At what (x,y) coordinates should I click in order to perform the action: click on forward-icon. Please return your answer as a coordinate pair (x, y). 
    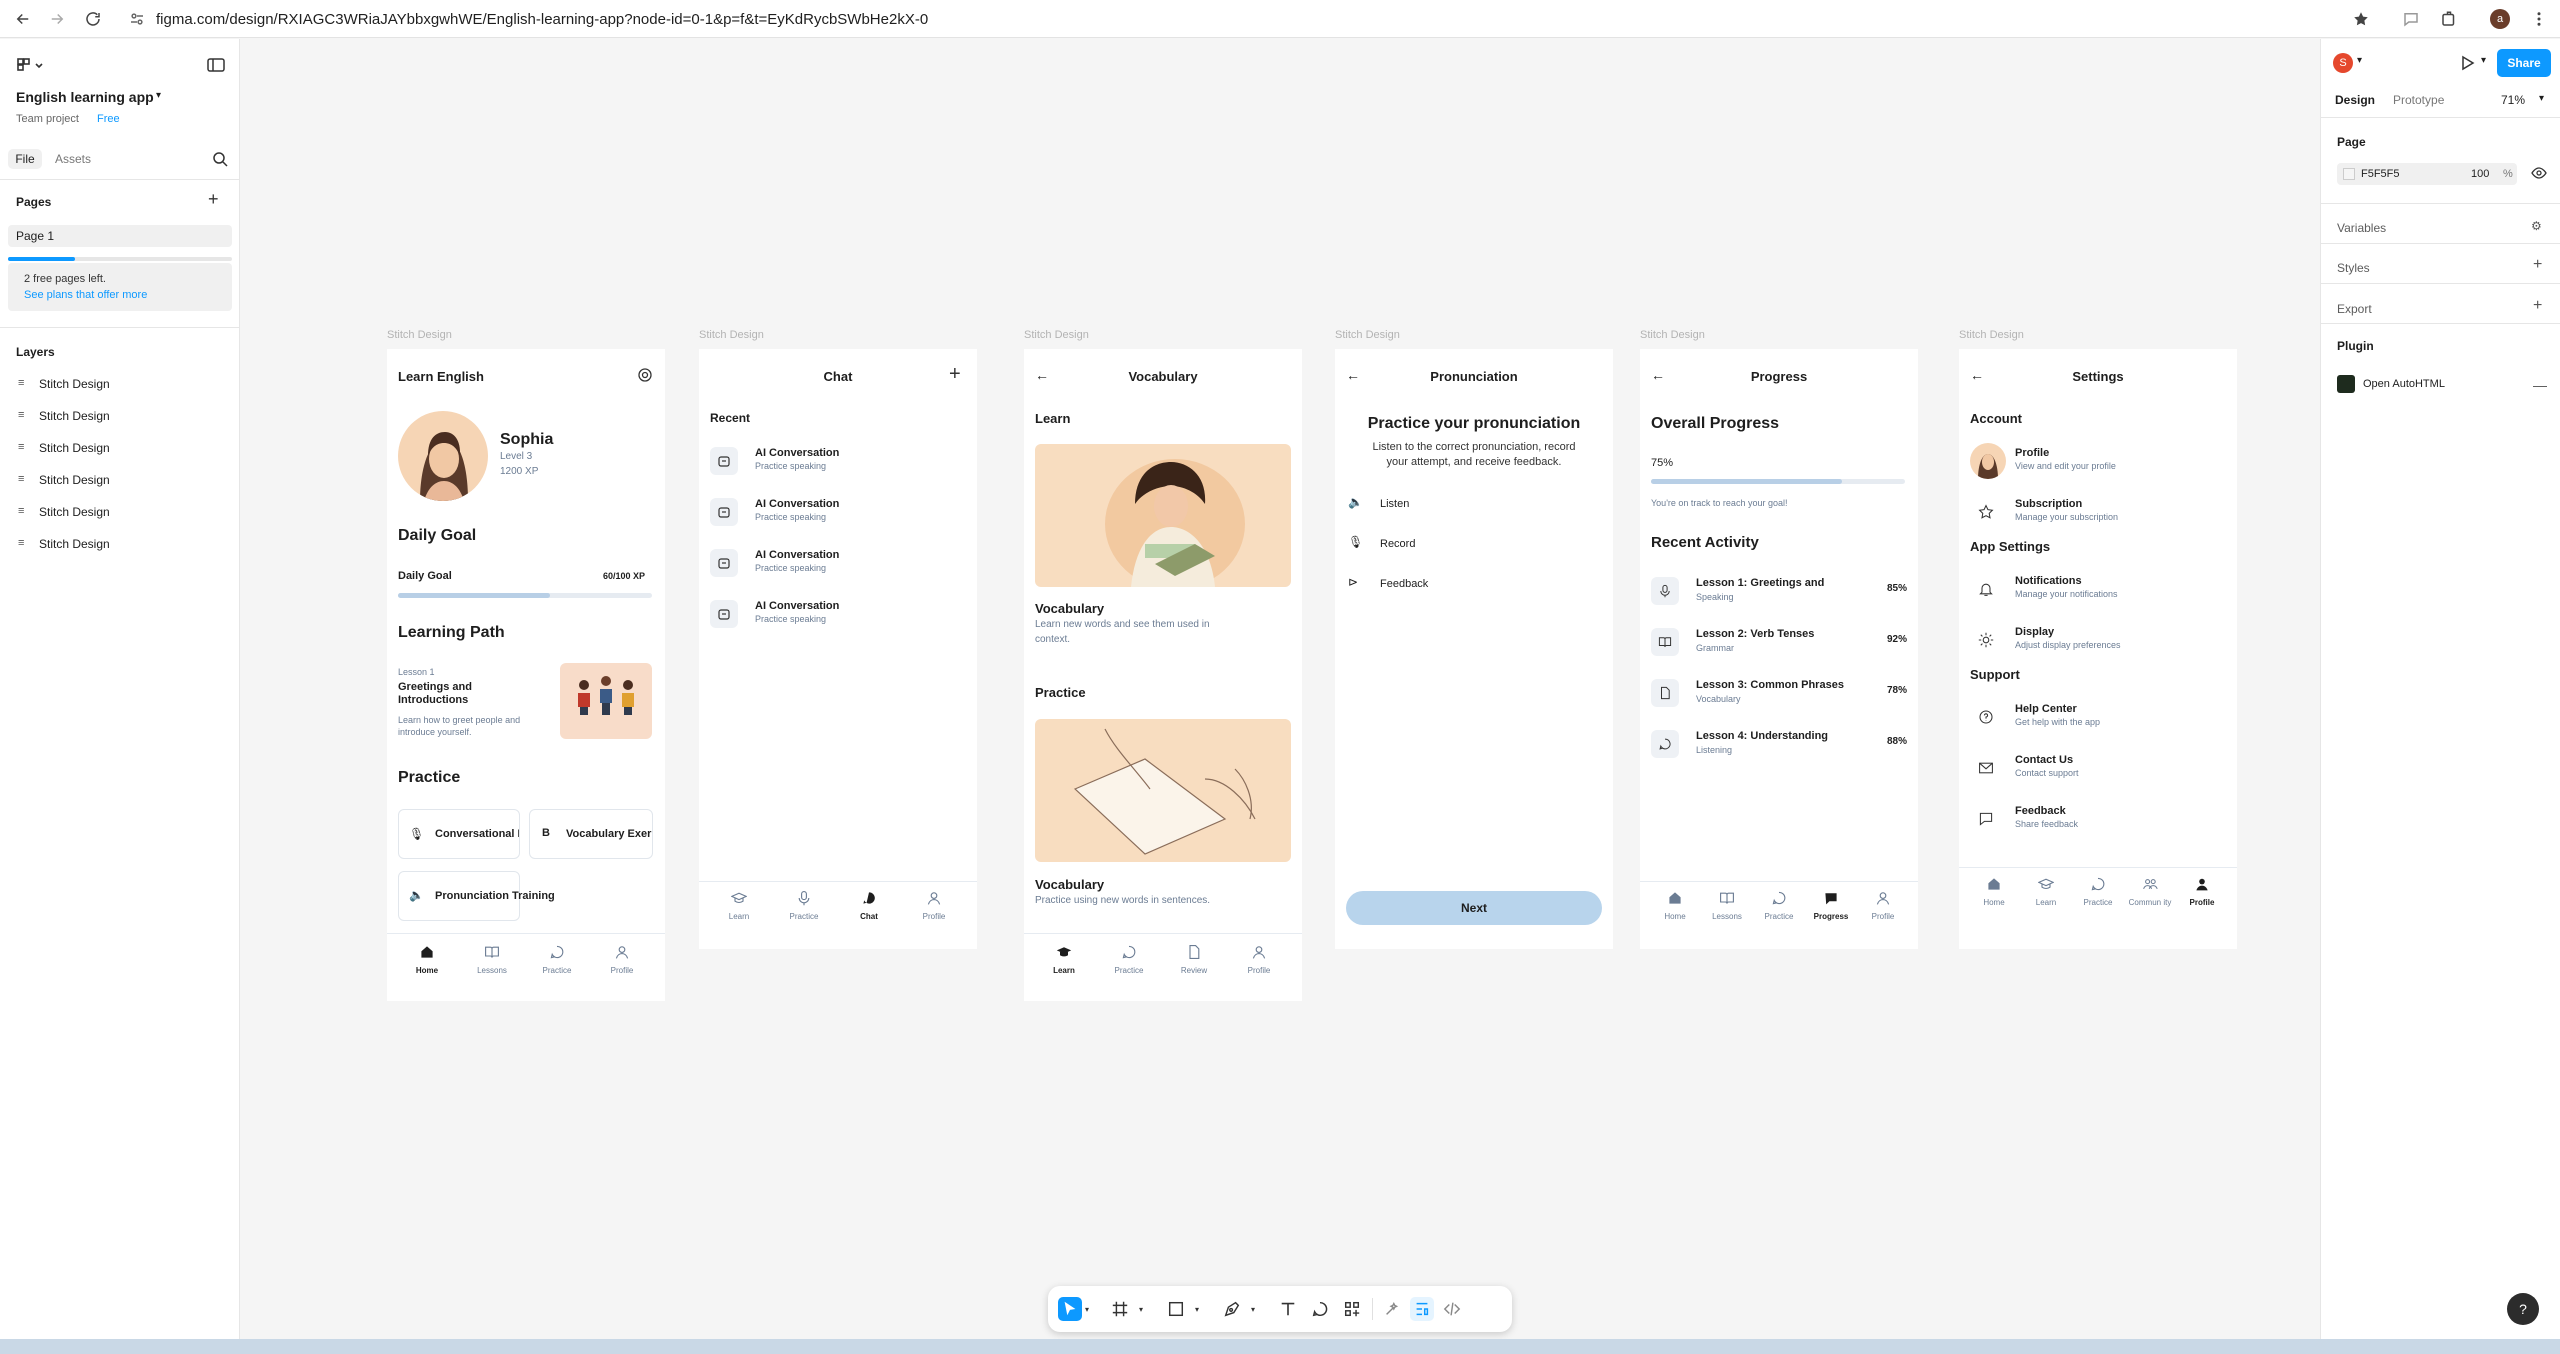
    Looking at the image, I should click on (57, 19).